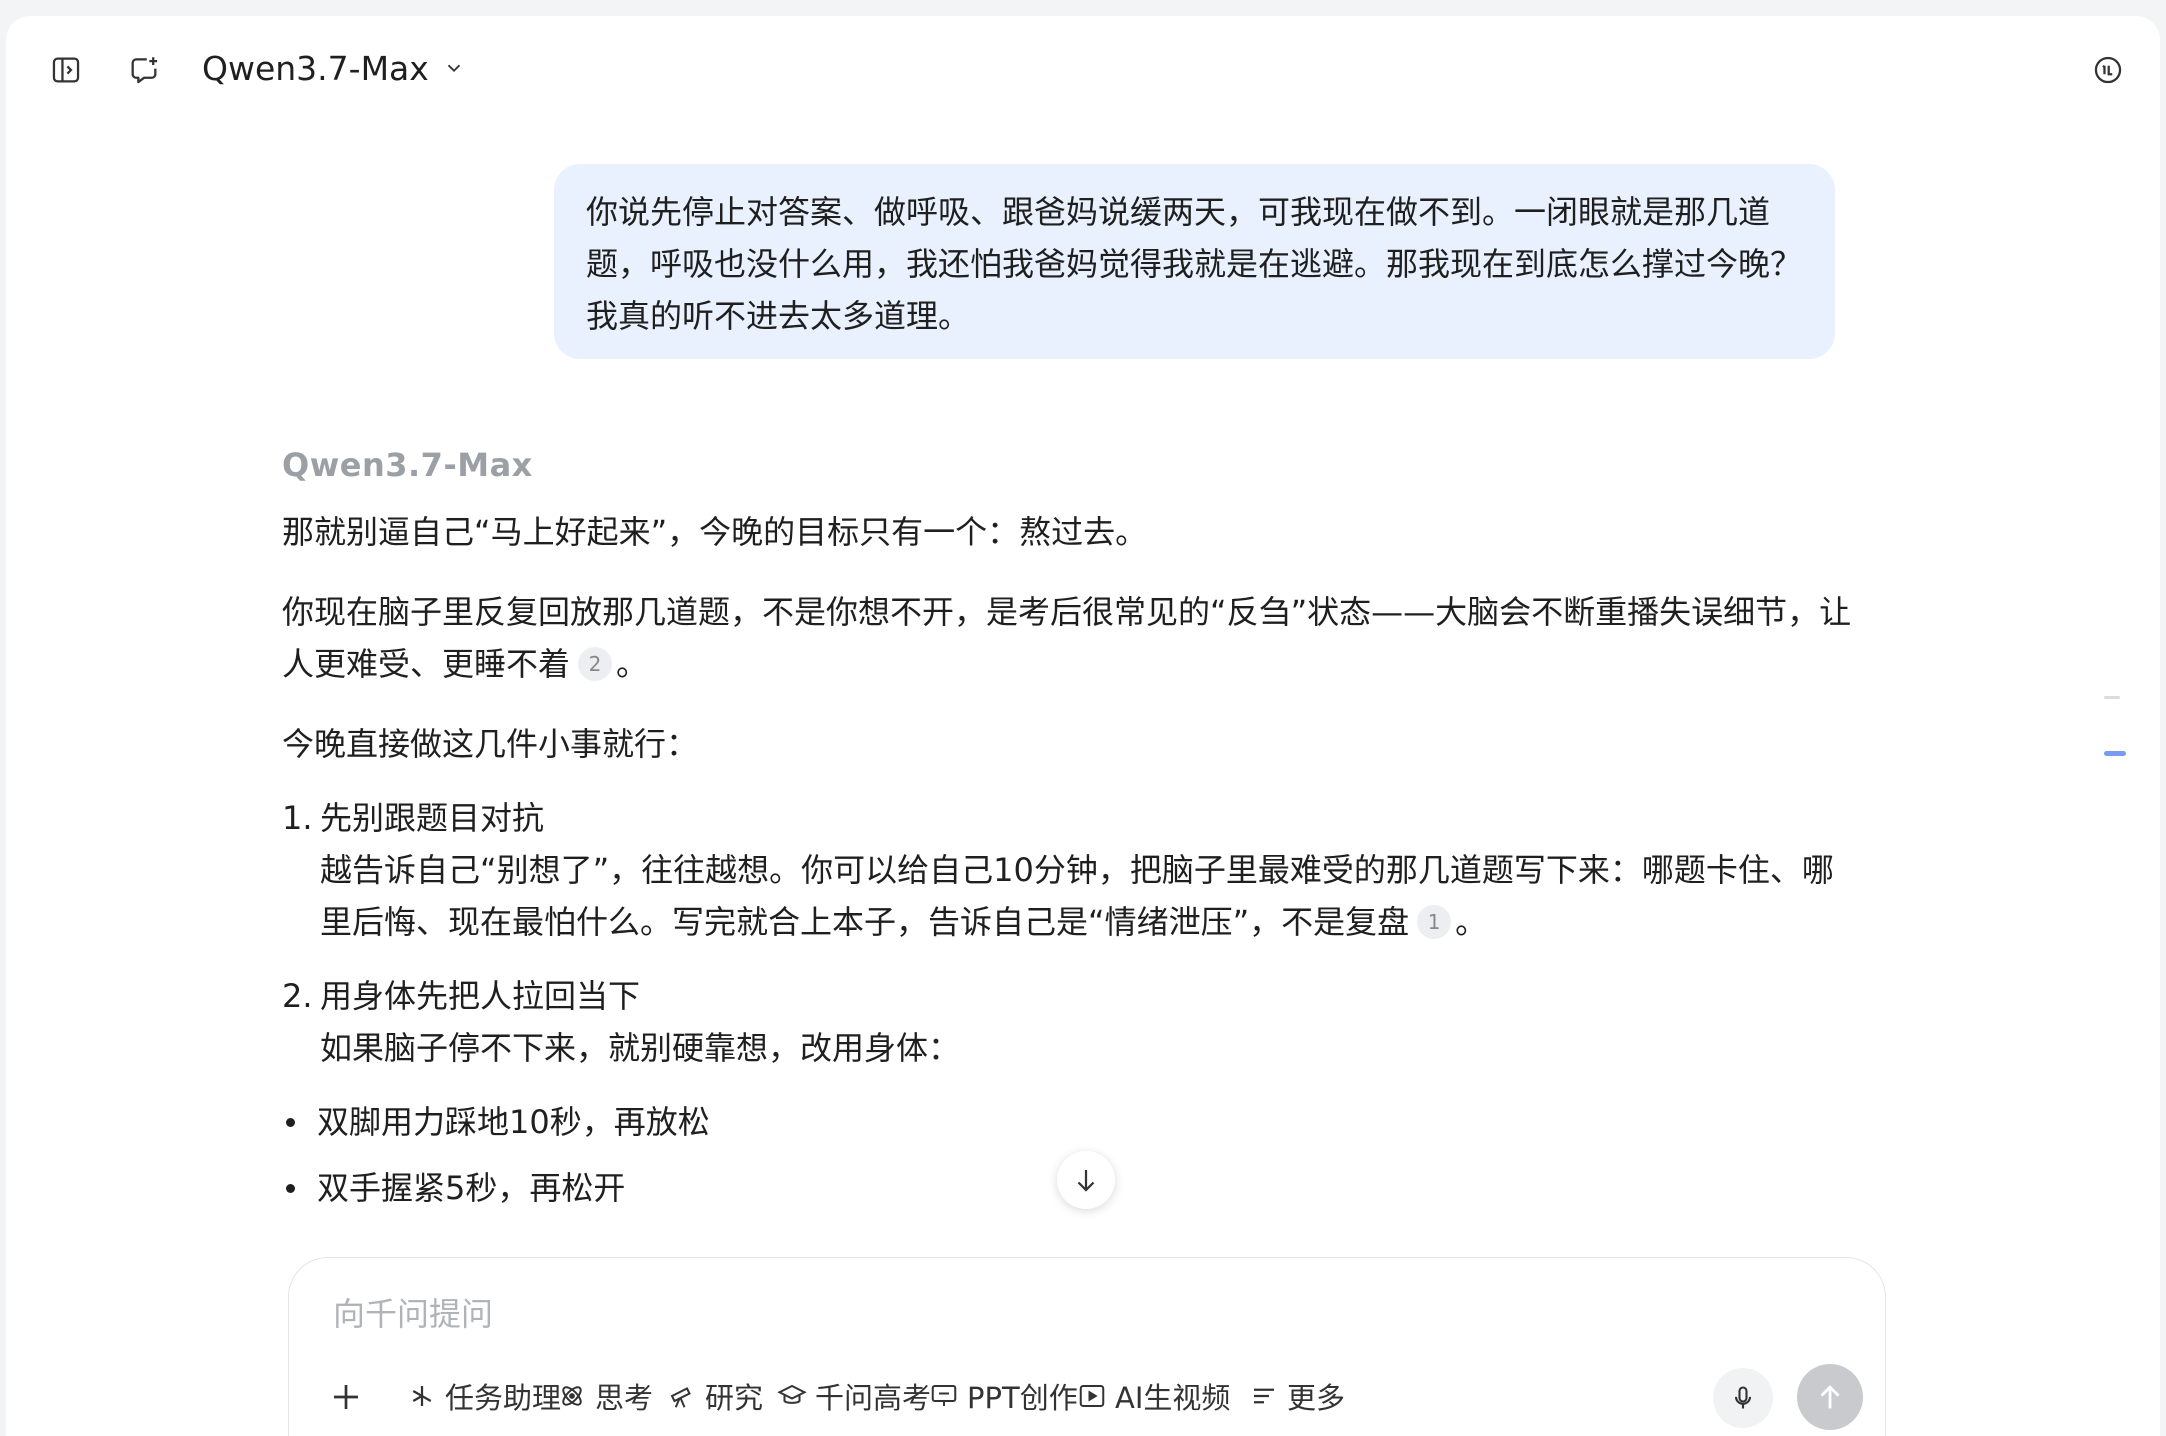 This screenshot has height=1436, width=2166. I want to click on scroll-to-bottom-button, so click(1086, 1180).